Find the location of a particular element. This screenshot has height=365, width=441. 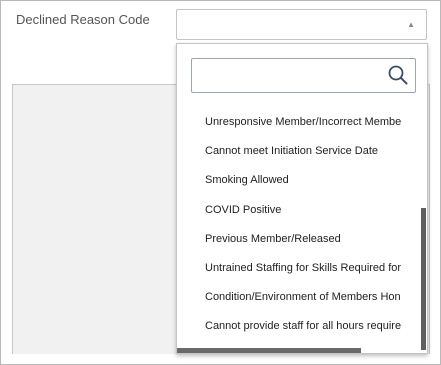

option-unresponsive-member: Unresponsive Member/Incorrect Membe is located at coordinates (300, 122).